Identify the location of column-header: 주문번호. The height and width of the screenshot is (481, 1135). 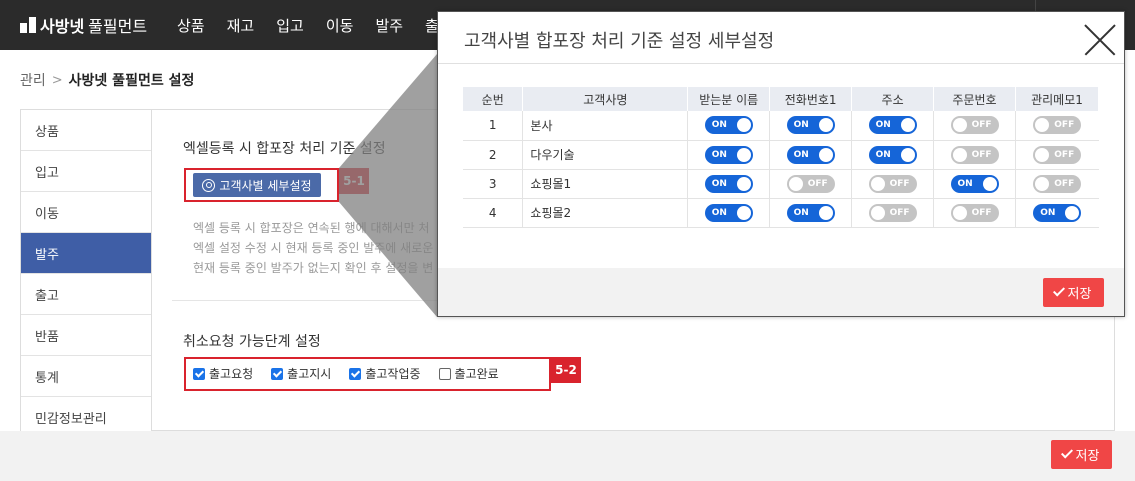
(974, 99).